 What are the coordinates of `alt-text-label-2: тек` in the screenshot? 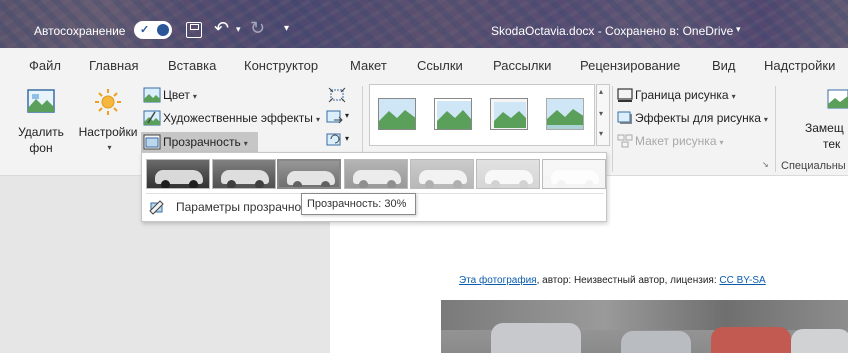 It's located at (831, 144).